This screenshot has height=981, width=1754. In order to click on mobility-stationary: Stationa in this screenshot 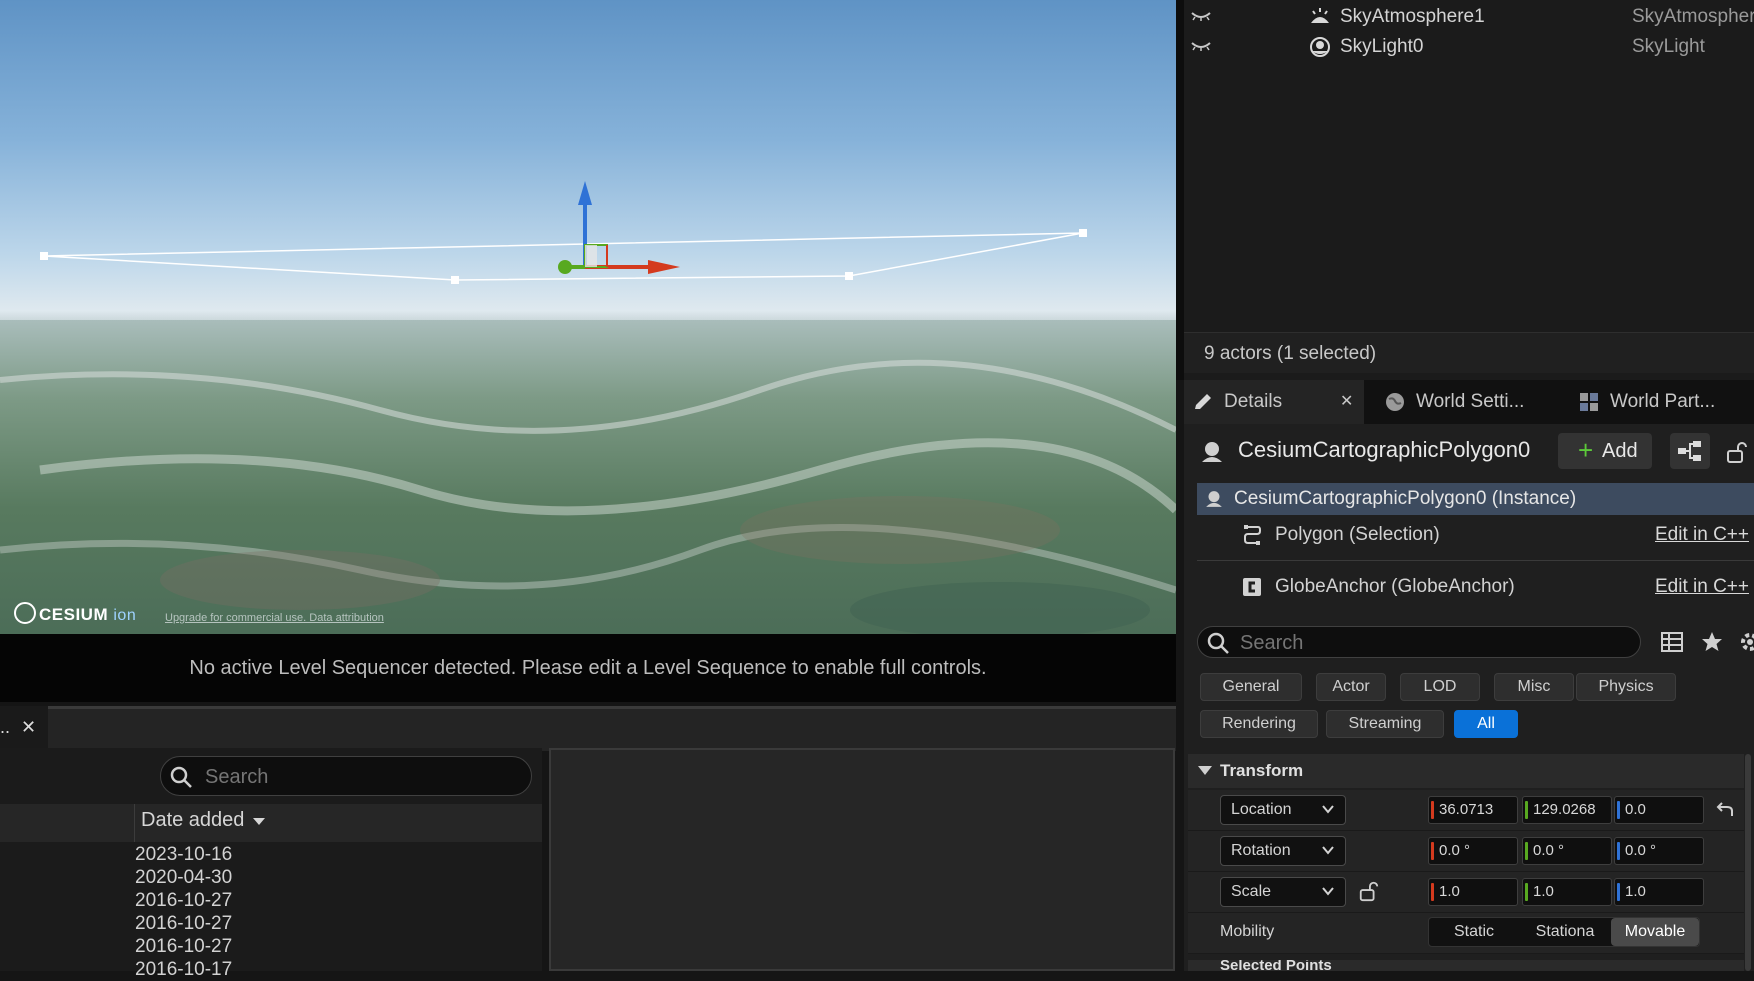, I will do `click(1565, 932)`.